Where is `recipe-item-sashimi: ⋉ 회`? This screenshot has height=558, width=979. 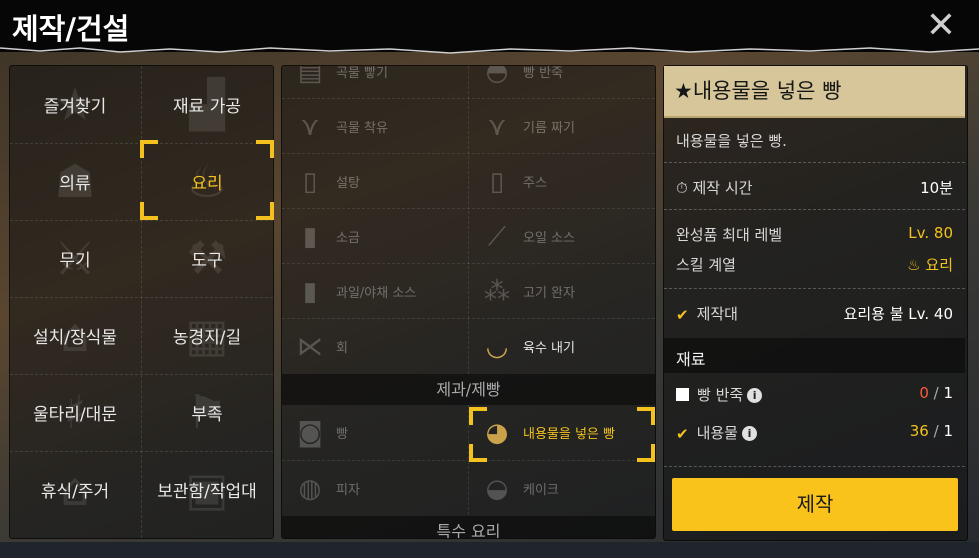
recipe-item-sashimi: ⋉ 회 is located at coordinates (375, 346).